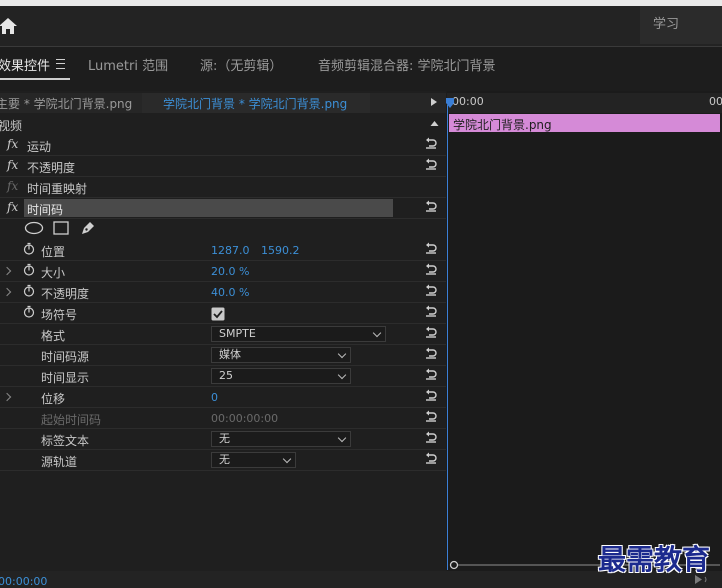 This screenshot has height=588, width=722. What do you see at coordinates (53, 336) in the screenshot?
I see `property-label-format: 格式` at bounding box center [53, 336].